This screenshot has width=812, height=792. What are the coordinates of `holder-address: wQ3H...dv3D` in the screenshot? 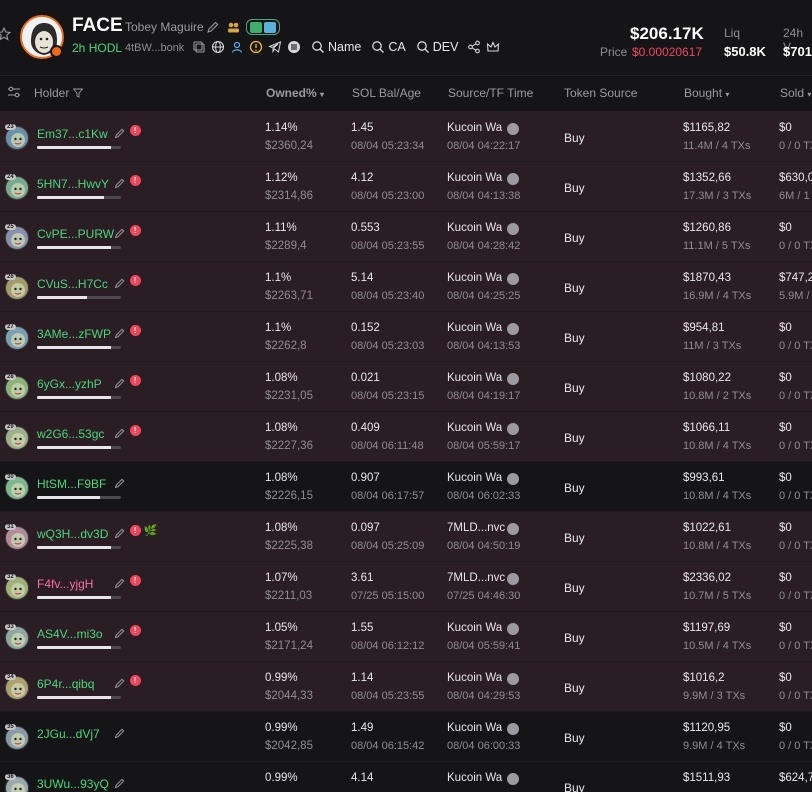 It's located at (72, 534).